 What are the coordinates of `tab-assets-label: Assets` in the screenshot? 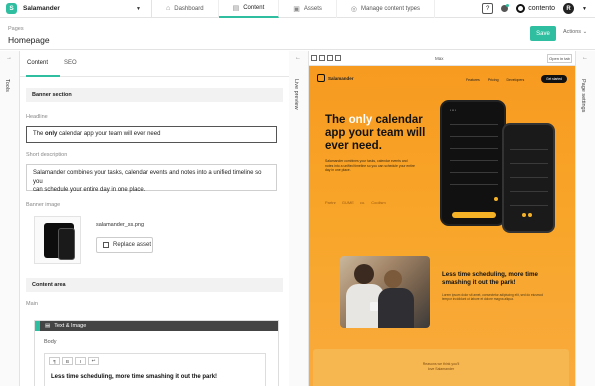 It's located at (312, 8).